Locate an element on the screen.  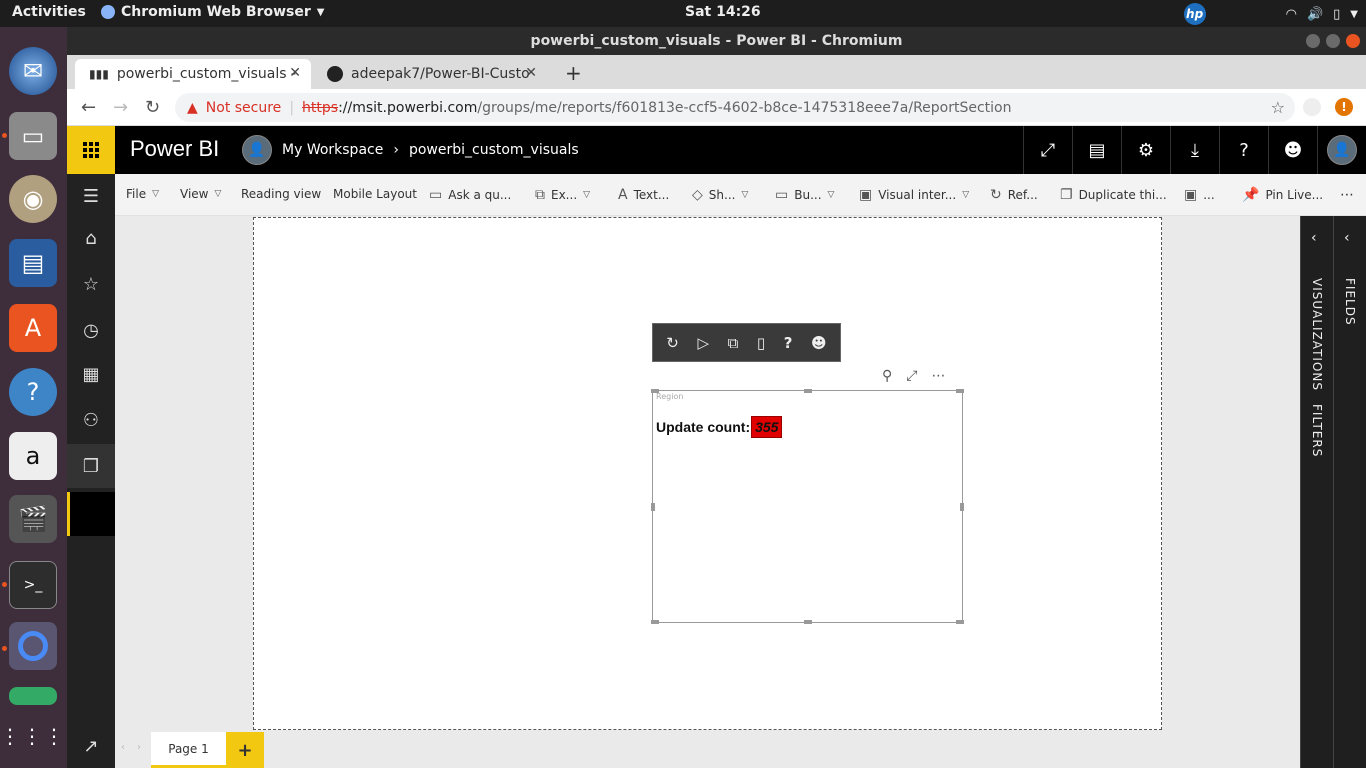
scroll-right-icon: › is located at coordinates (139, 747).